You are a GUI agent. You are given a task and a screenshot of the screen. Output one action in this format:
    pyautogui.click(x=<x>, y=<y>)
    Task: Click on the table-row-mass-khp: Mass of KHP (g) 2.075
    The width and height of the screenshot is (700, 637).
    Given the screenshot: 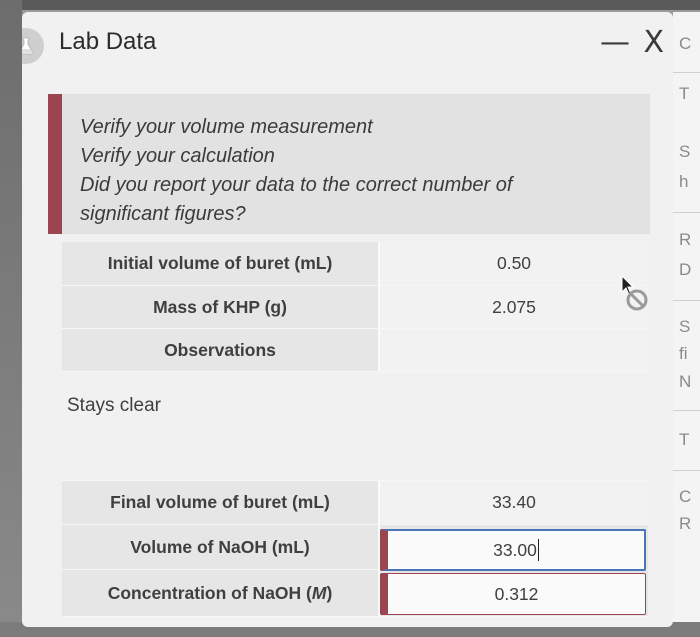 What is the action you would take?
    pyautogui.click(x=355, y=307)
    